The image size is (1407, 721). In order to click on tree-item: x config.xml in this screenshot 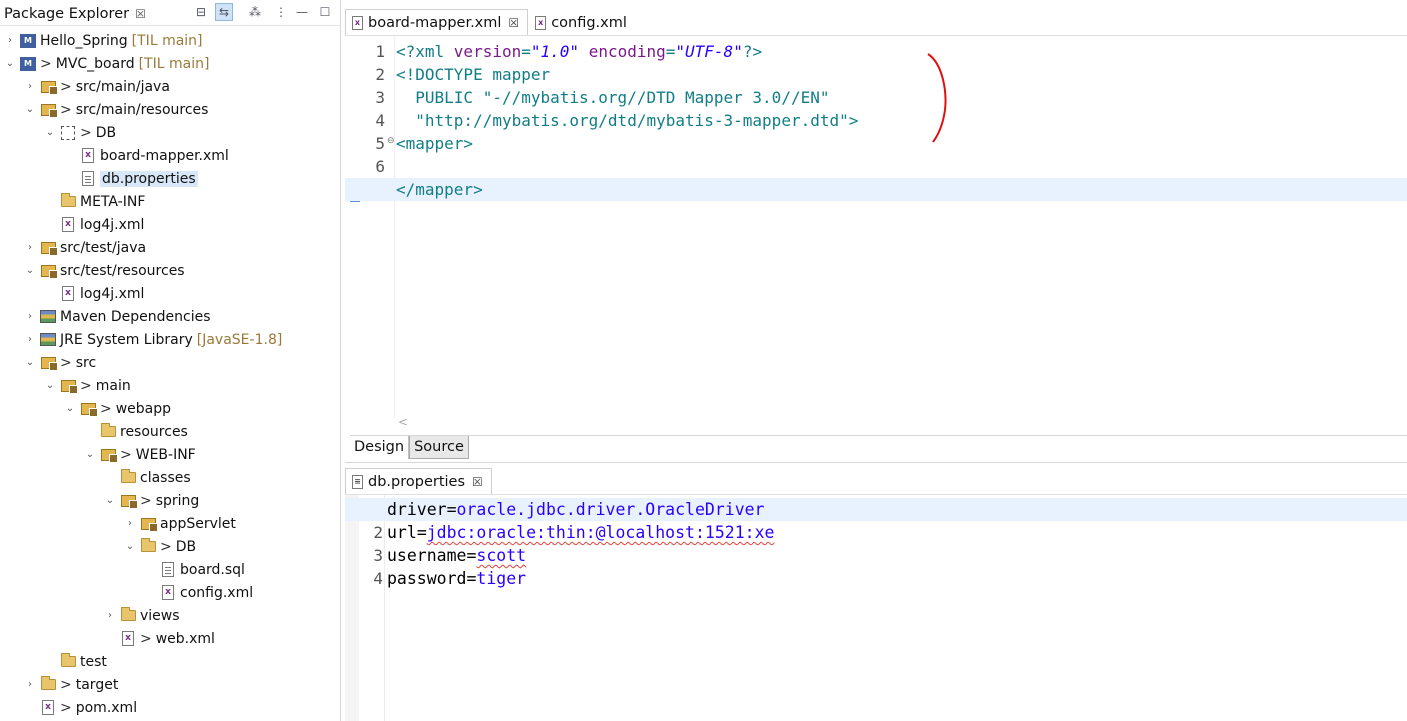, I will do `click(170, 592)`.